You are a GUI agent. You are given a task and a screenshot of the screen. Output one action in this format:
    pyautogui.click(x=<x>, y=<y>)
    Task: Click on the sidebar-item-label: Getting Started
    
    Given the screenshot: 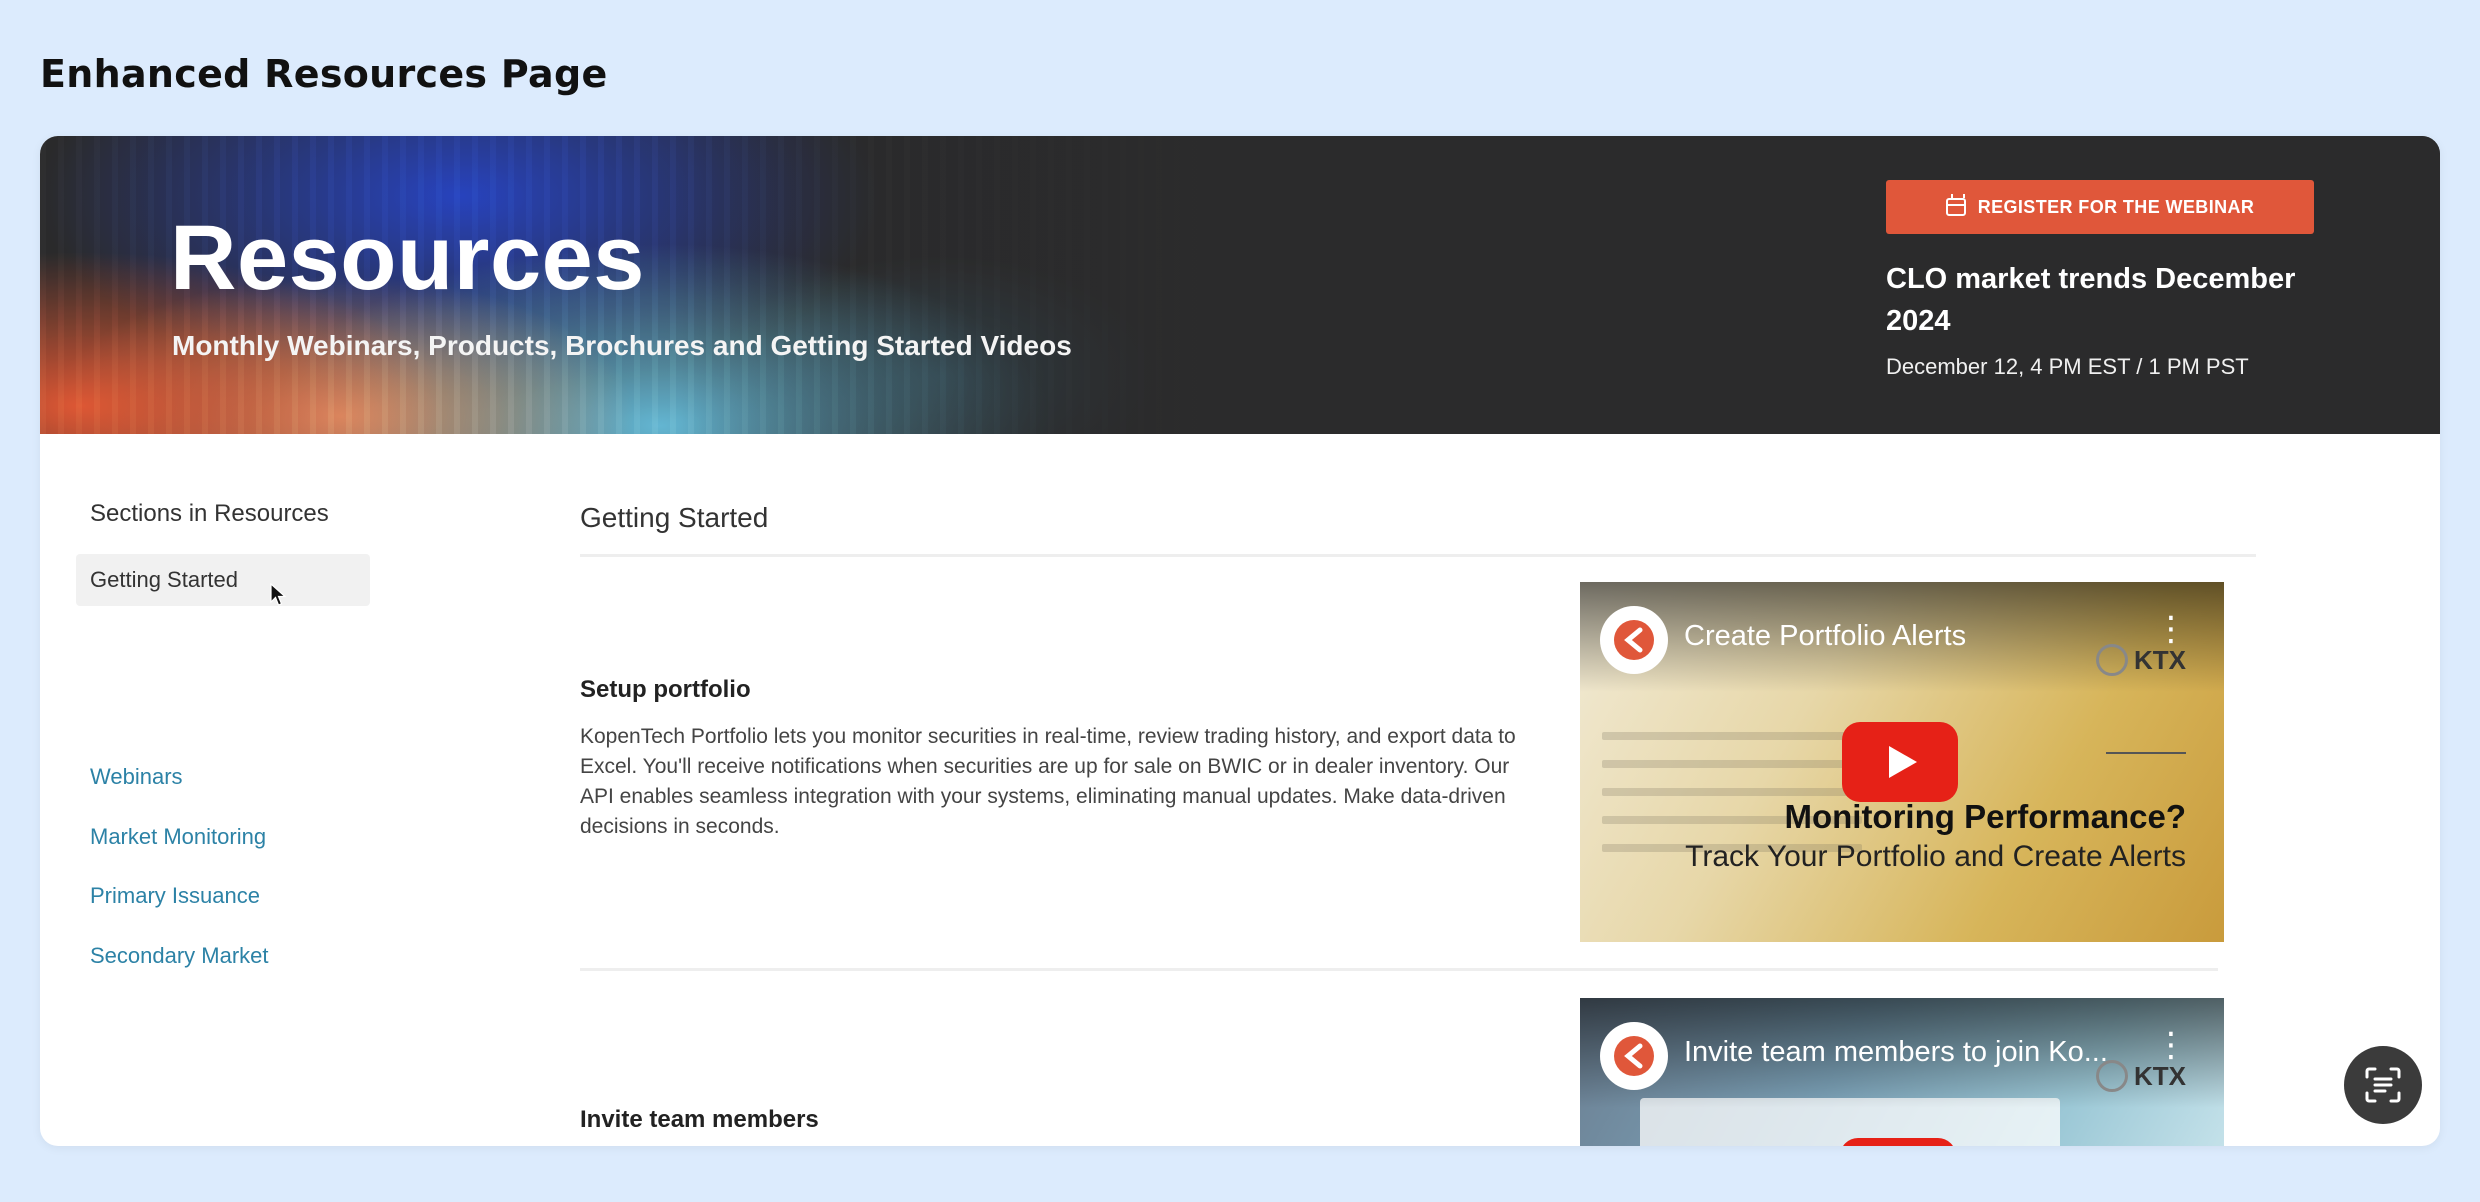 What is the action you would take?
    pyautogui.click(x=164, y=579)
    